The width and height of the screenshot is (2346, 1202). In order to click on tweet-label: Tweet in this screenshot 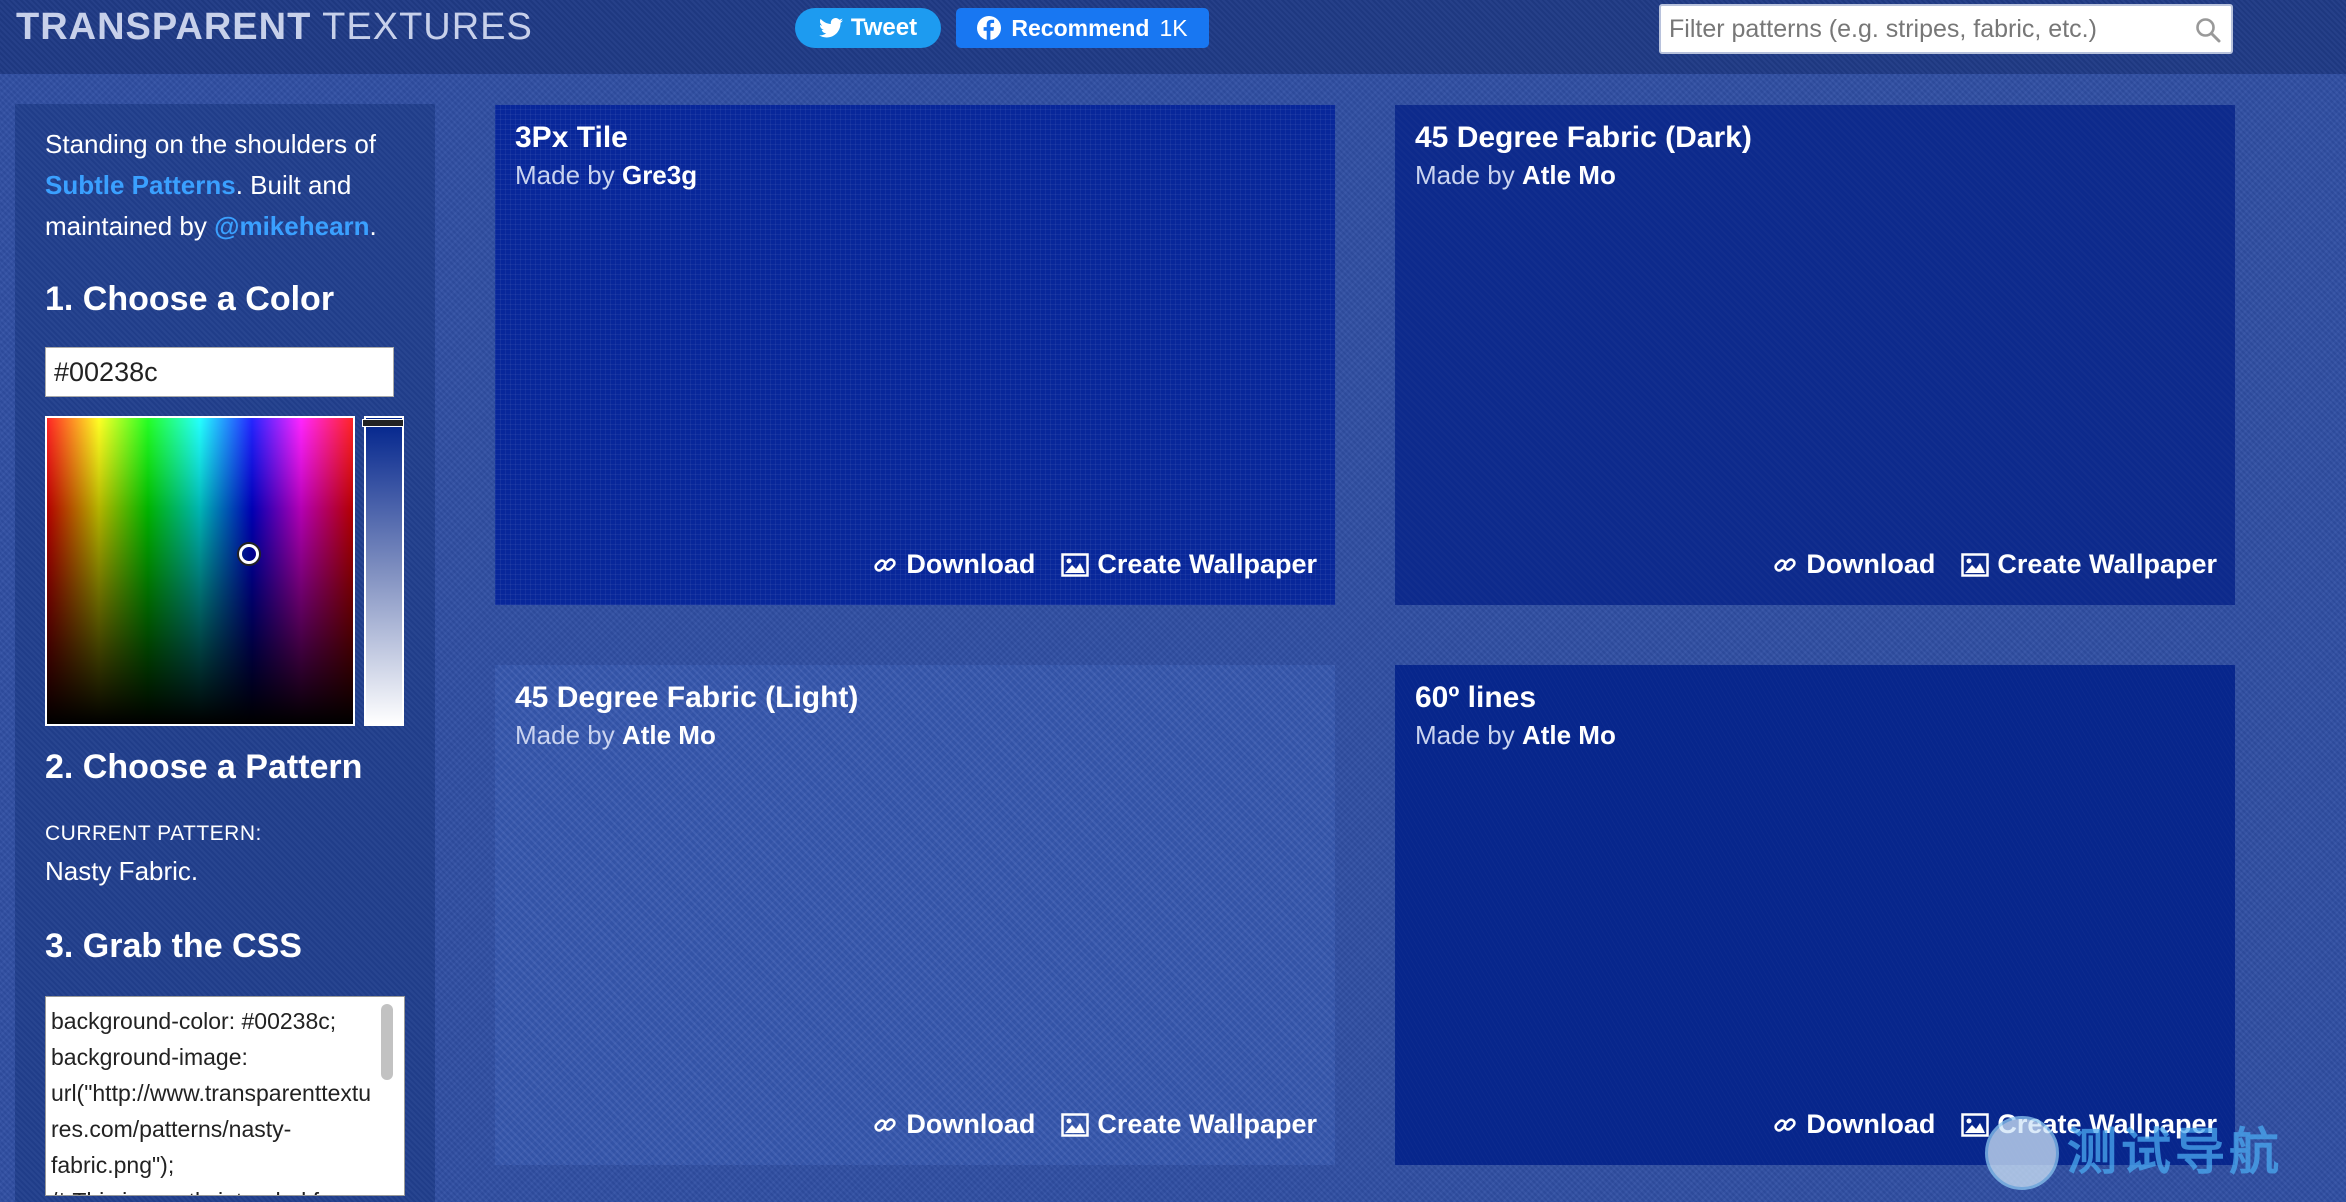, I will do `click(884, 27)`.